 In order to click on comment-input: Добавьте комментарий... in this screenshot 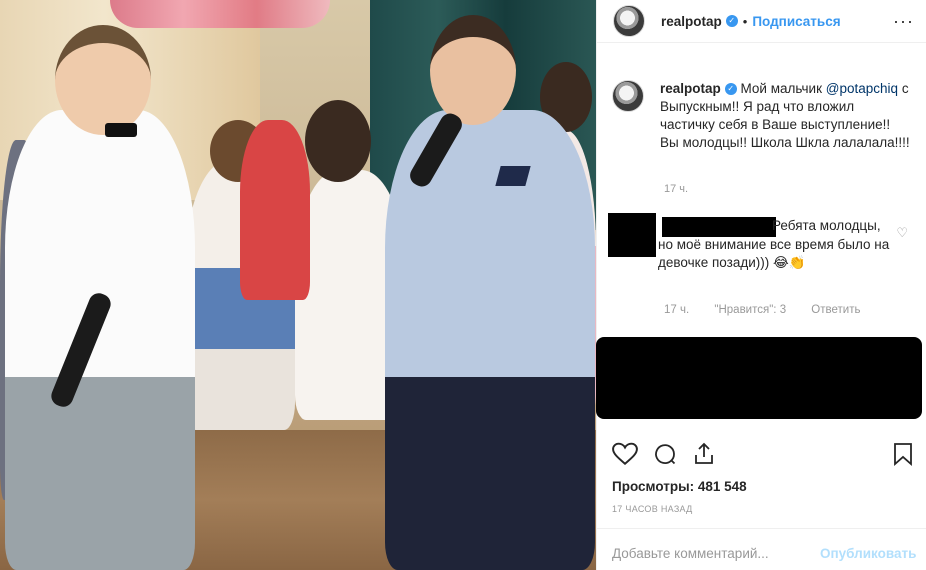, I will do `click(690, 553)`.